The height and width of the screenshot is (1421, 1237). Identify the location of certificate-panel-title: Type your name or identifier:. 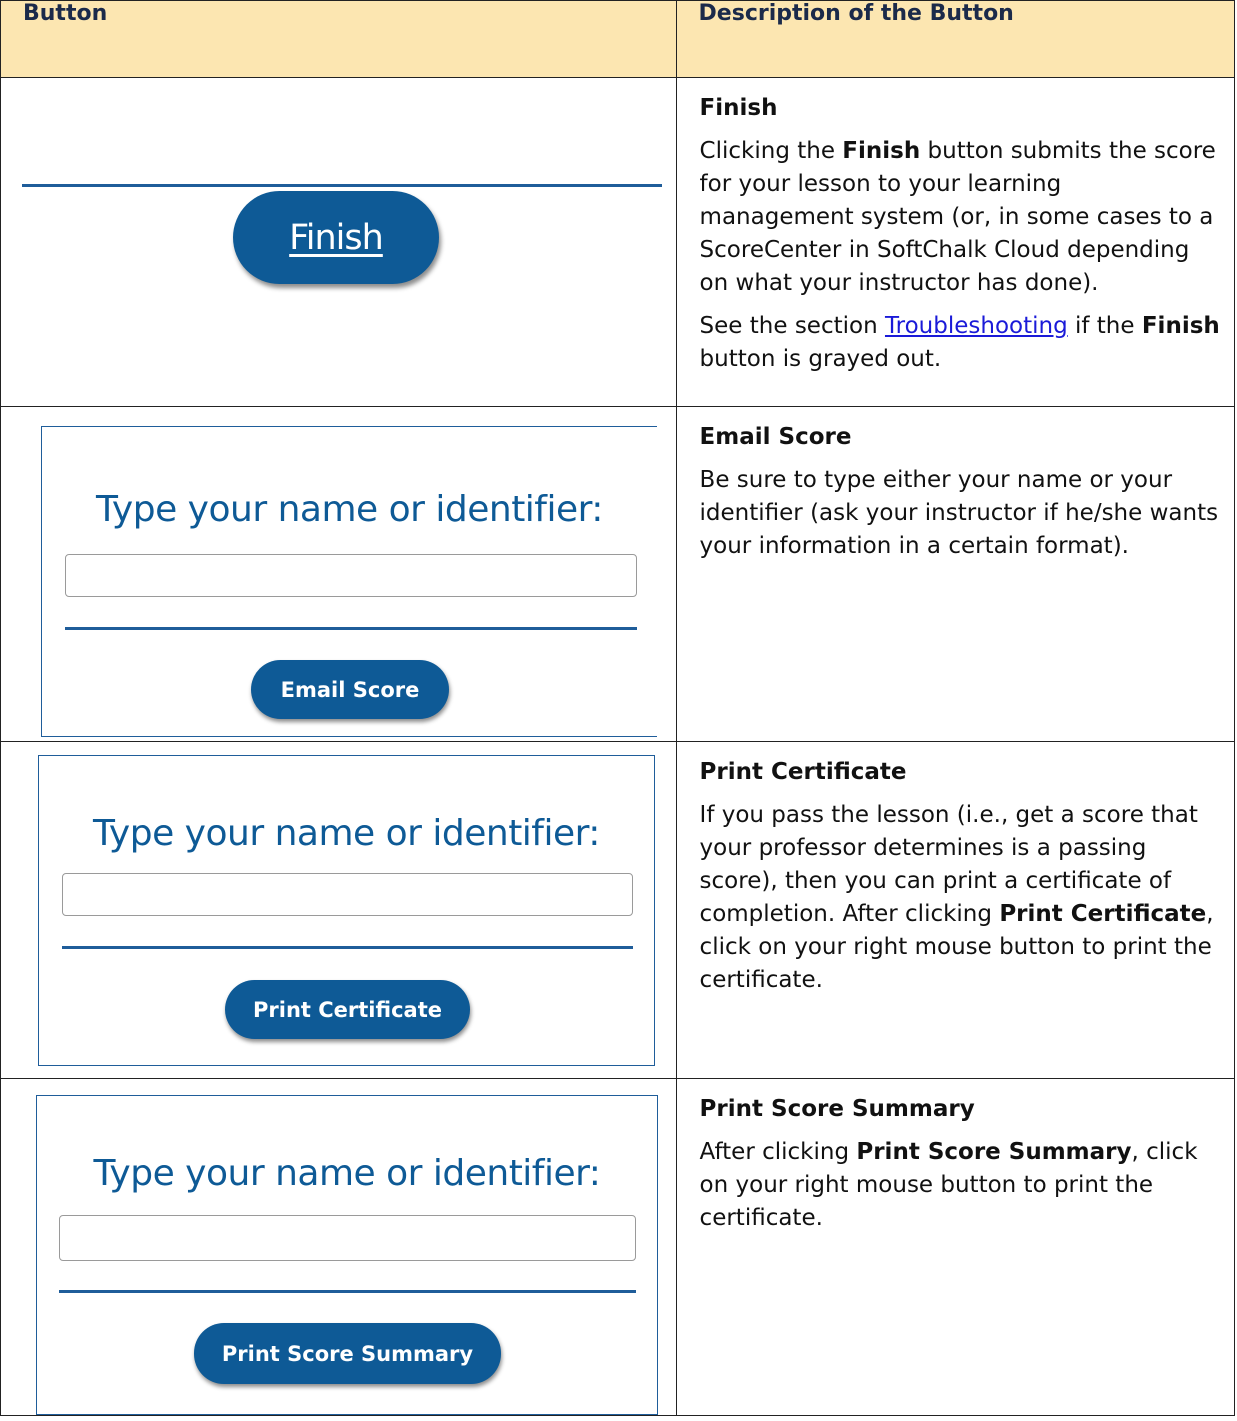
(346, 833).